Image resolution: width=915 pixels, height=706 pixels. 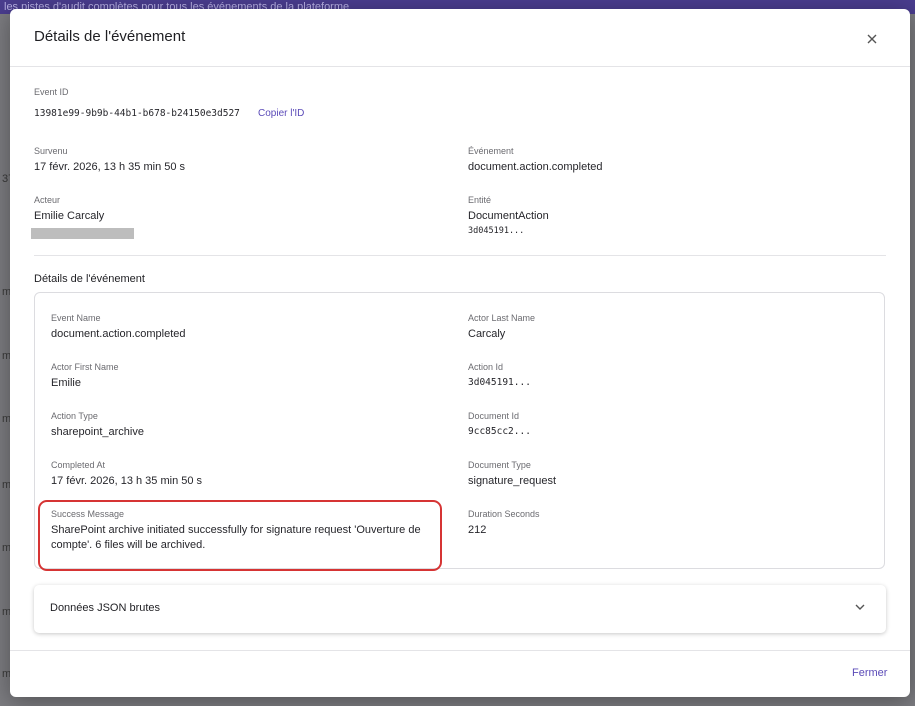 I want to click on action-id-label: Action Id, so click(x=486, y=367).